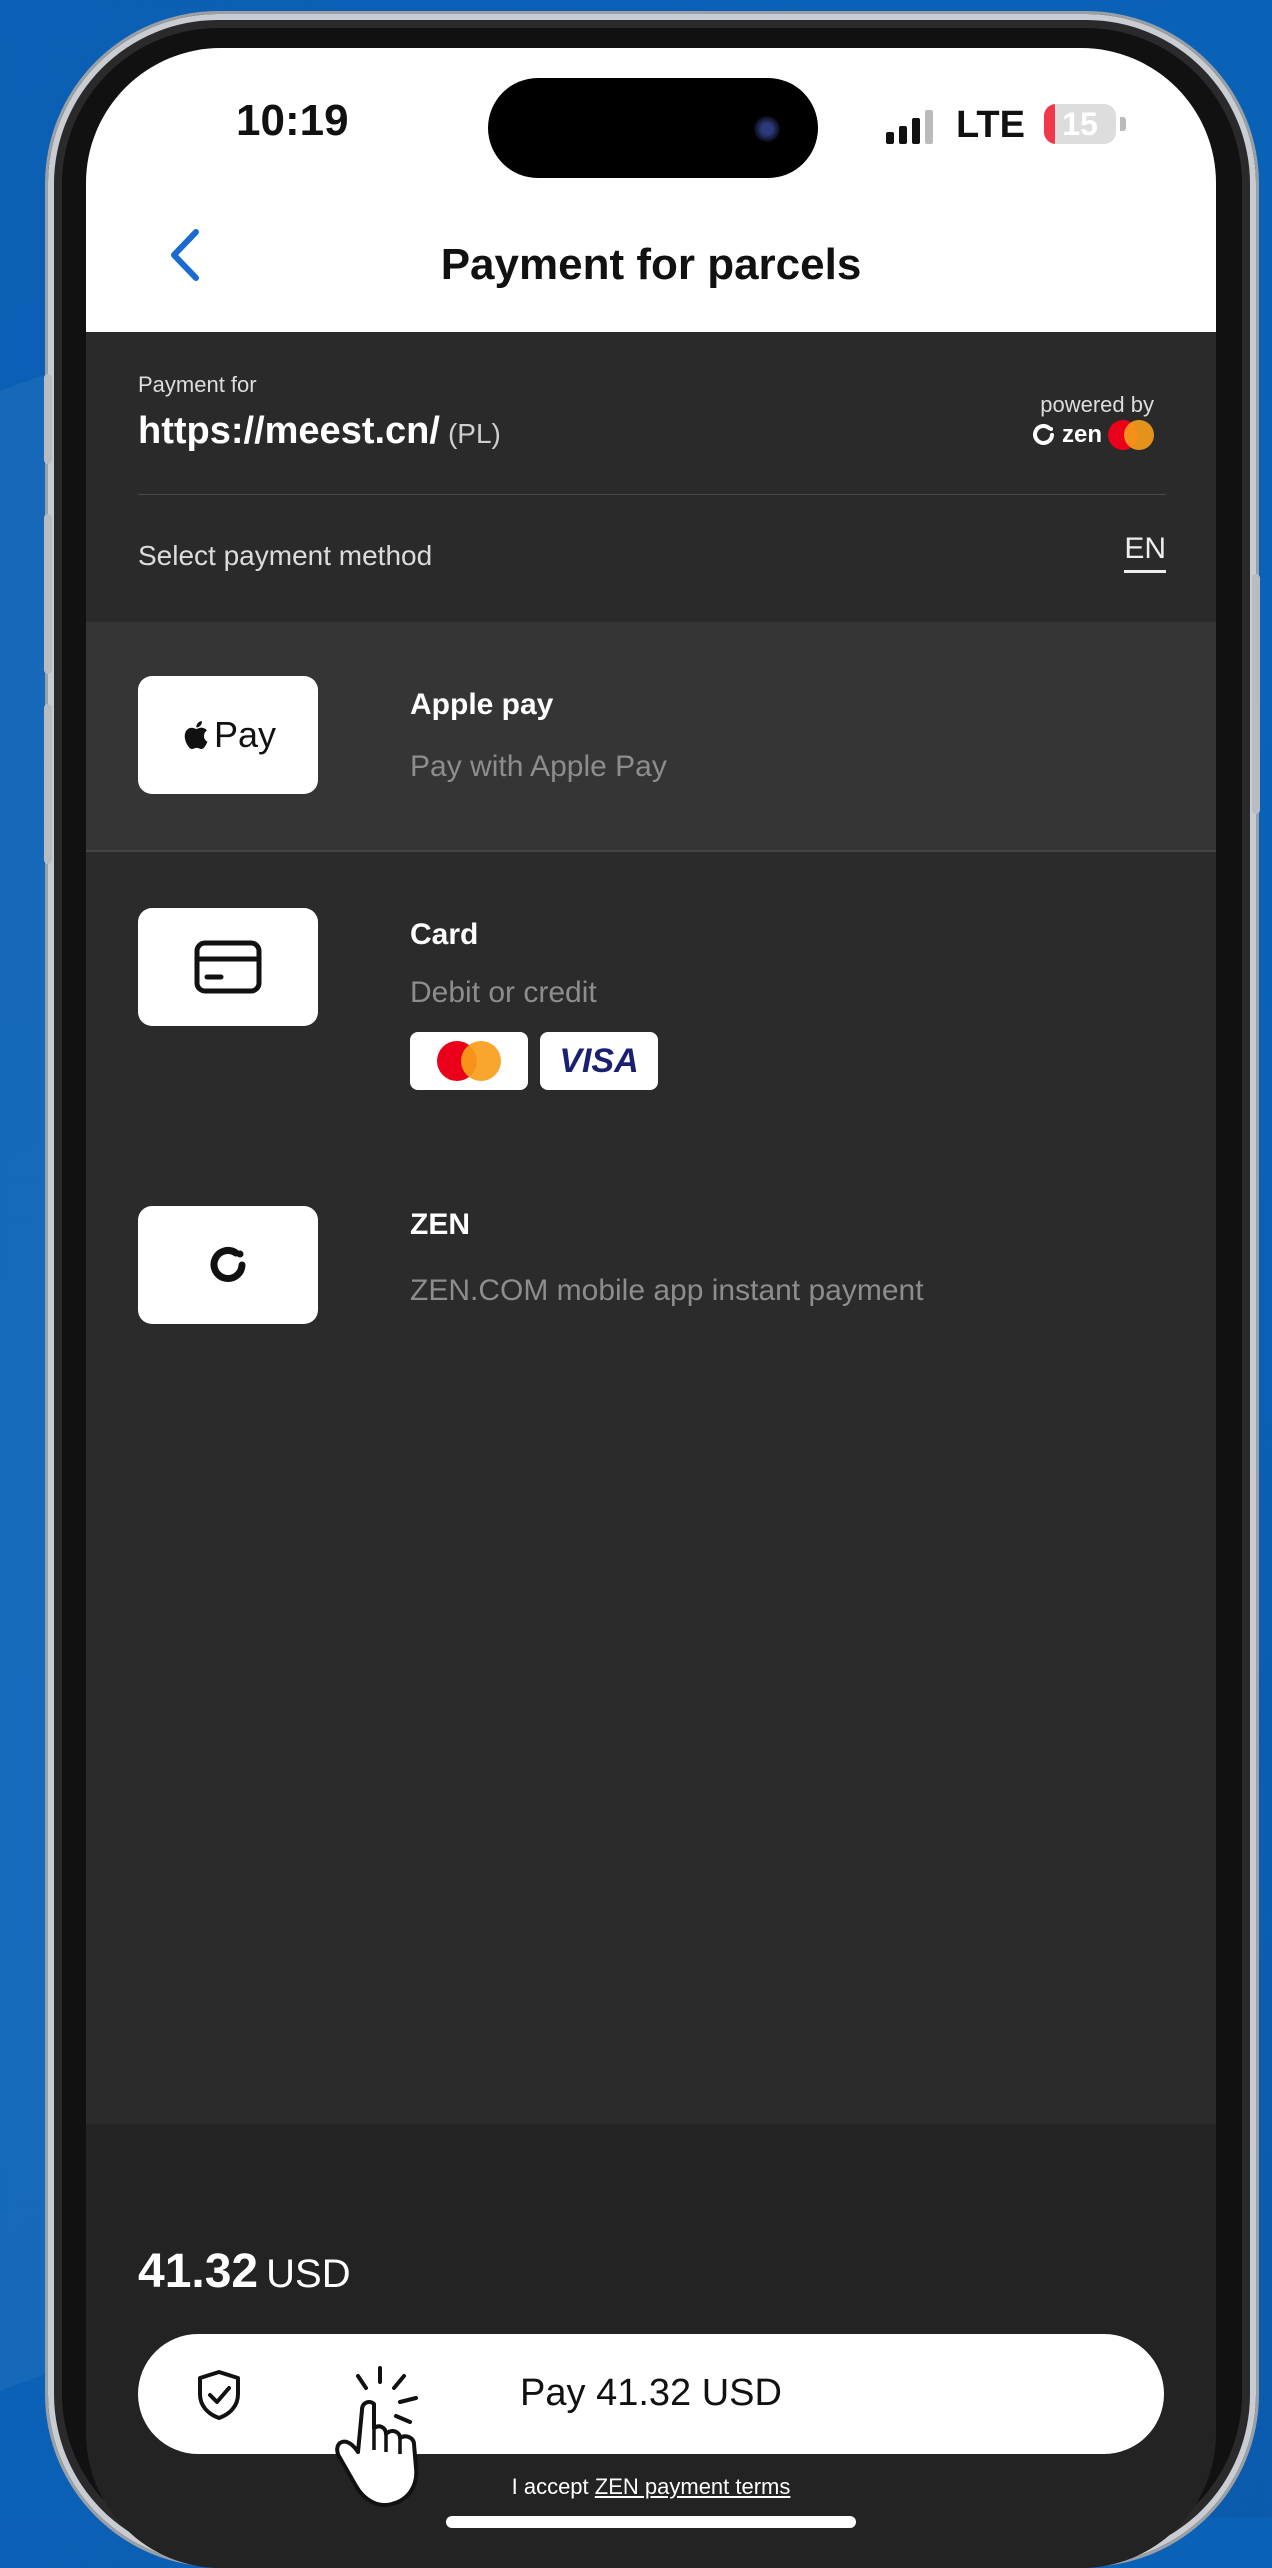 The width and height of the screenshot is (1272, 2568). What do you see at coordinates (653, 128) in the screenshot?
I see `dynamic-island` at bounding box center [653, 128].